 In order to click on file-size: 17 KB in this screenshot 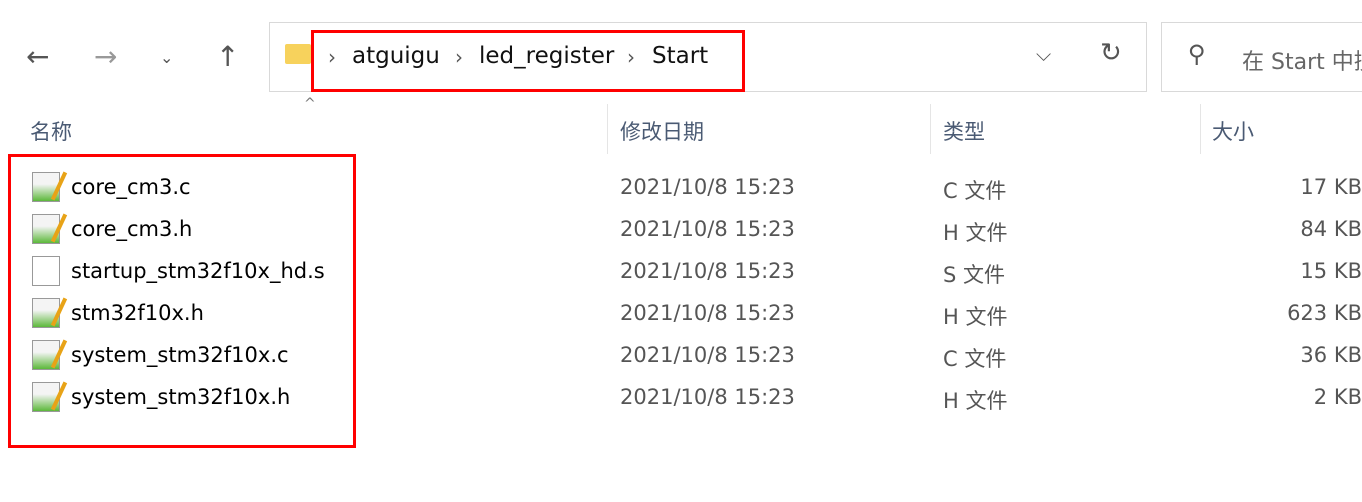, I will do `click(1331, 187)`.